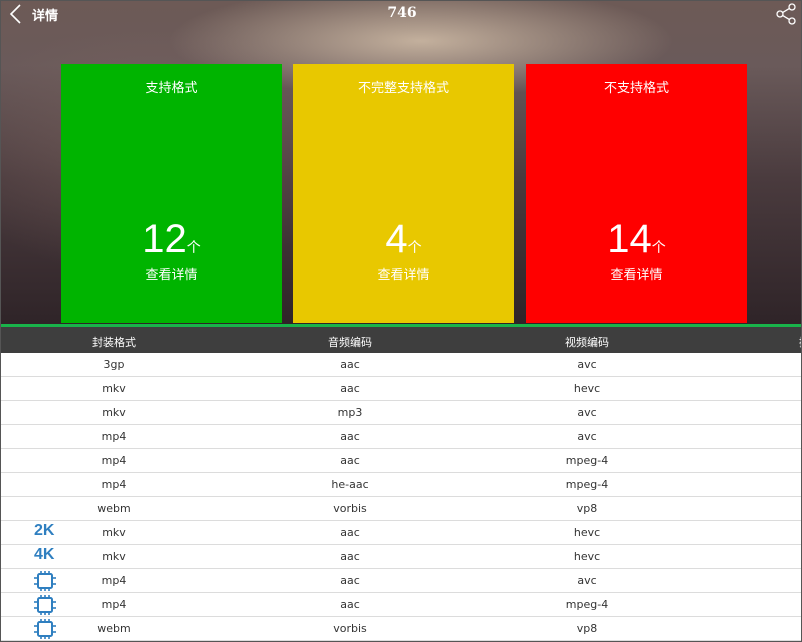  What do you see at coordinates (587, 342) in the screenshot?
I see `header-video: 视频编码` at bounding box center [587, 342].